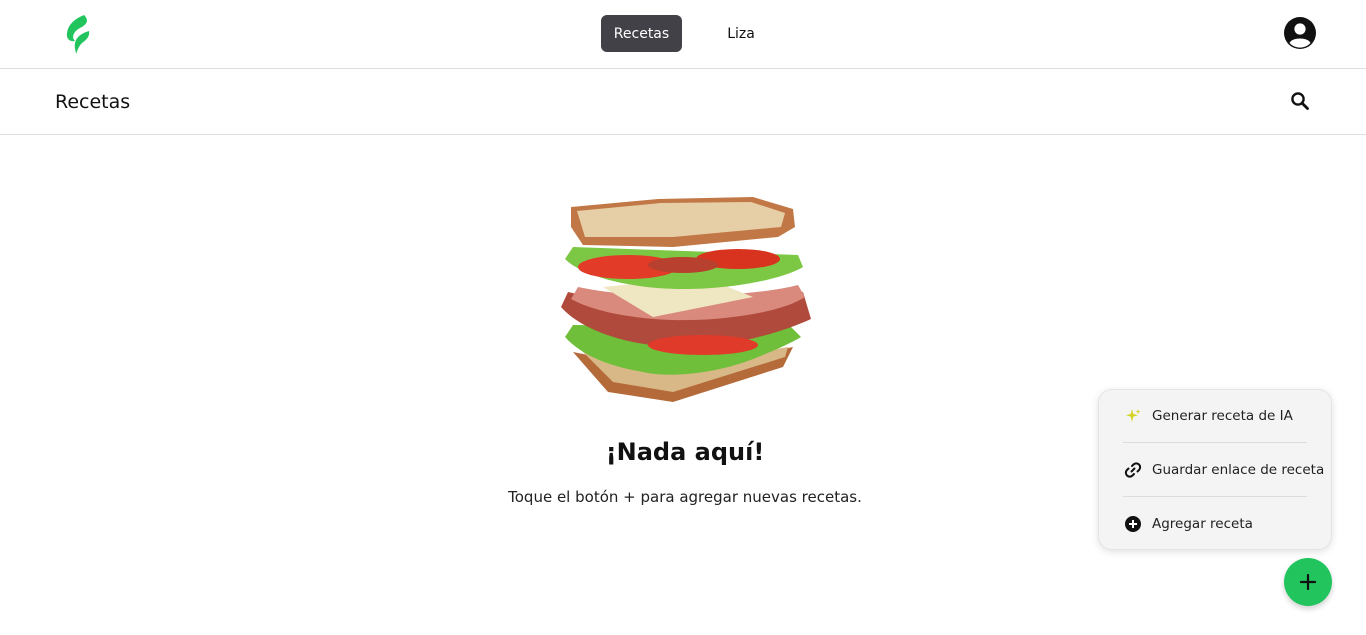 The width and height of the screenshot is (1366, 635). I want to click on menu-item-save-recipe-link: Guardar enlace de receta, so click(1216, 470).